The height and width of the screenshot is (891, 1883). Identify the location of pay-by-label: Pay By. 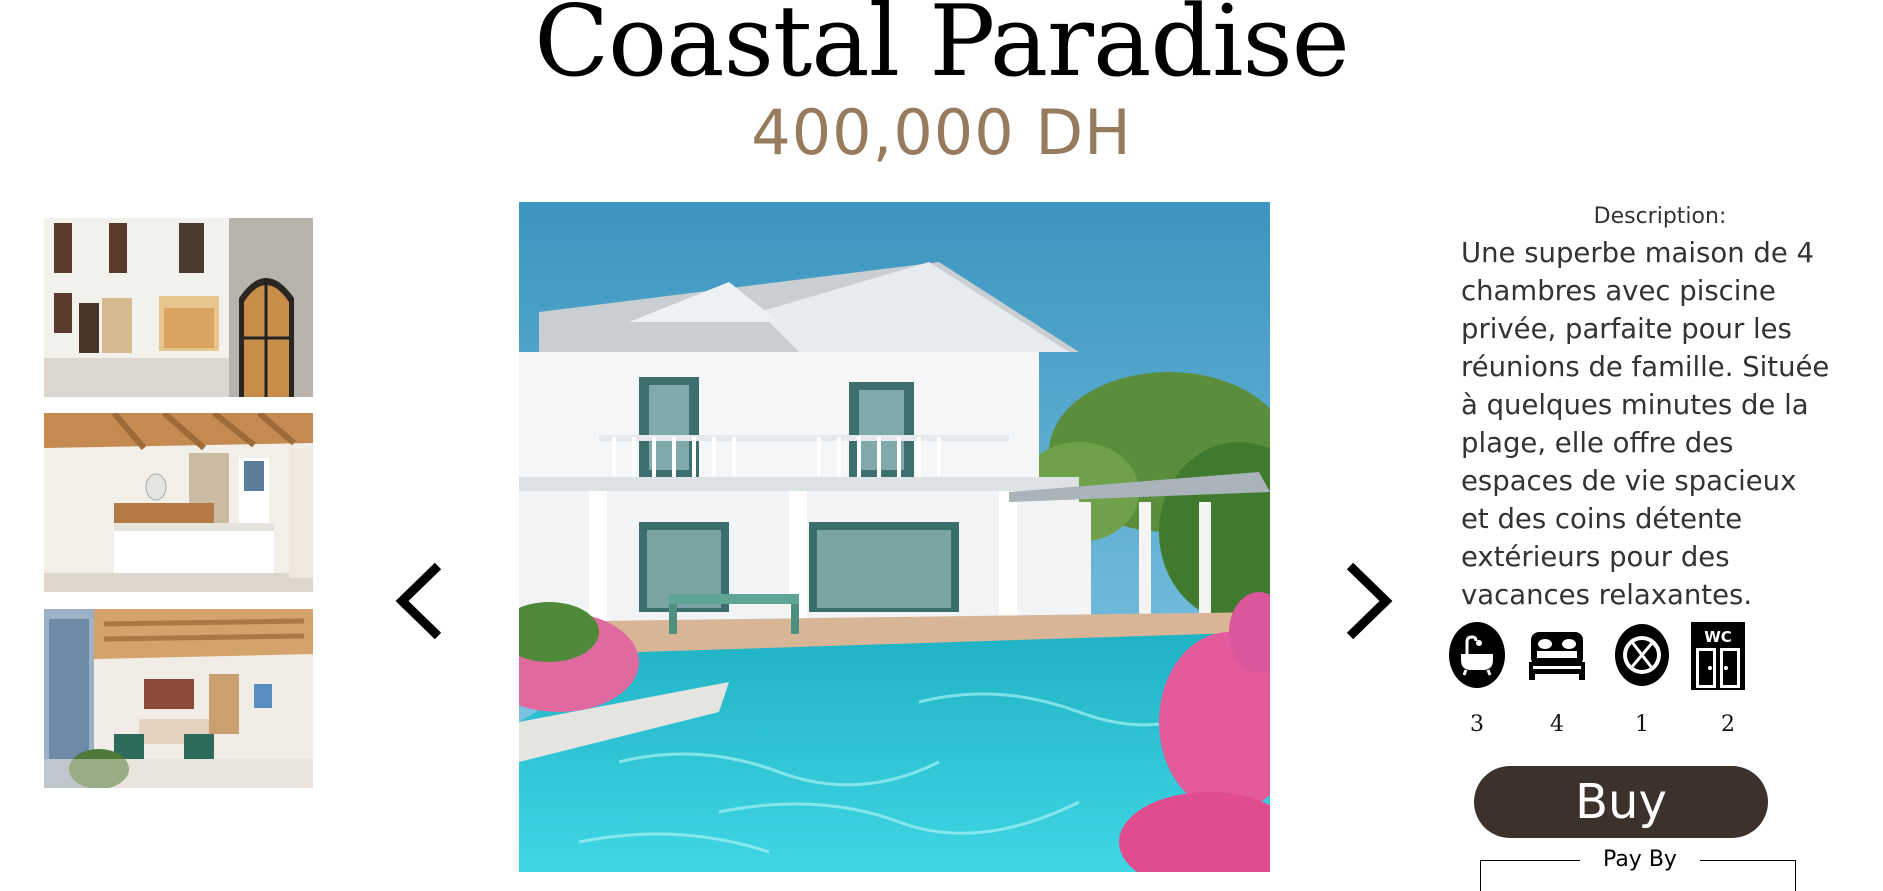
(1640, 860).